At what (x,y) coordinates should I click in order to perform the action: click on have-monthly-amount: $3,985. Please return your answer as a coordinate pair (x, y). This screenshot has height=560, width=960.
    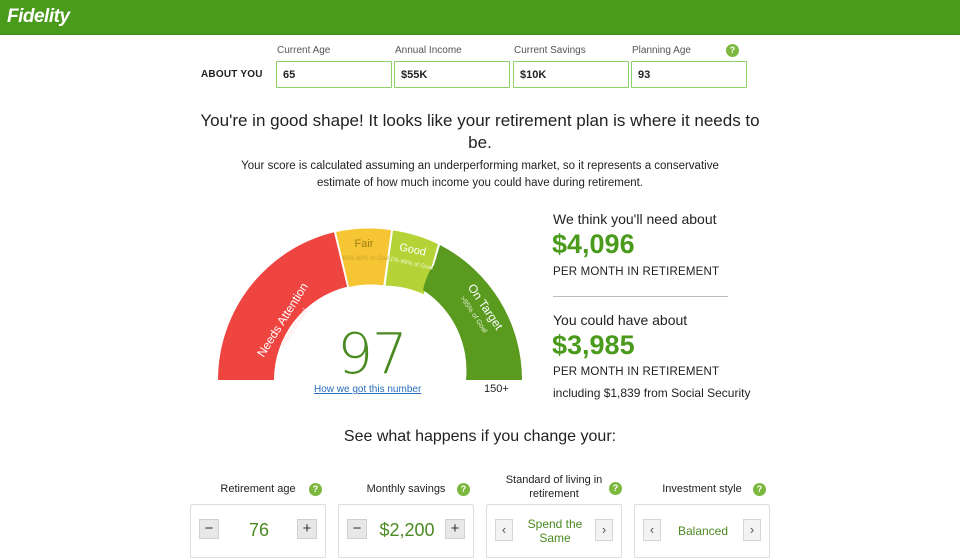
    Looking at the image, I should click on (593, 345).